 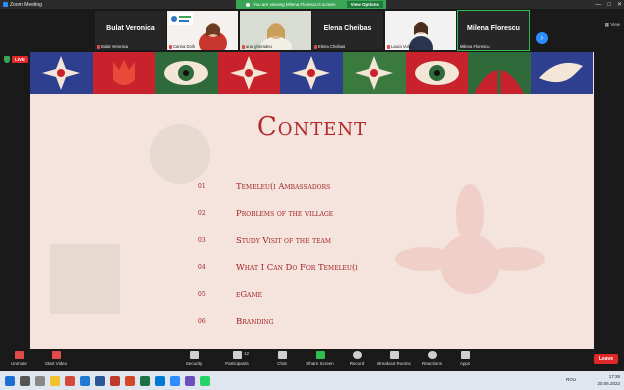 What do you see at coordinates (194, 358) in the screenshot?
I see `security-button: Security` at bounding box center [194, 358].